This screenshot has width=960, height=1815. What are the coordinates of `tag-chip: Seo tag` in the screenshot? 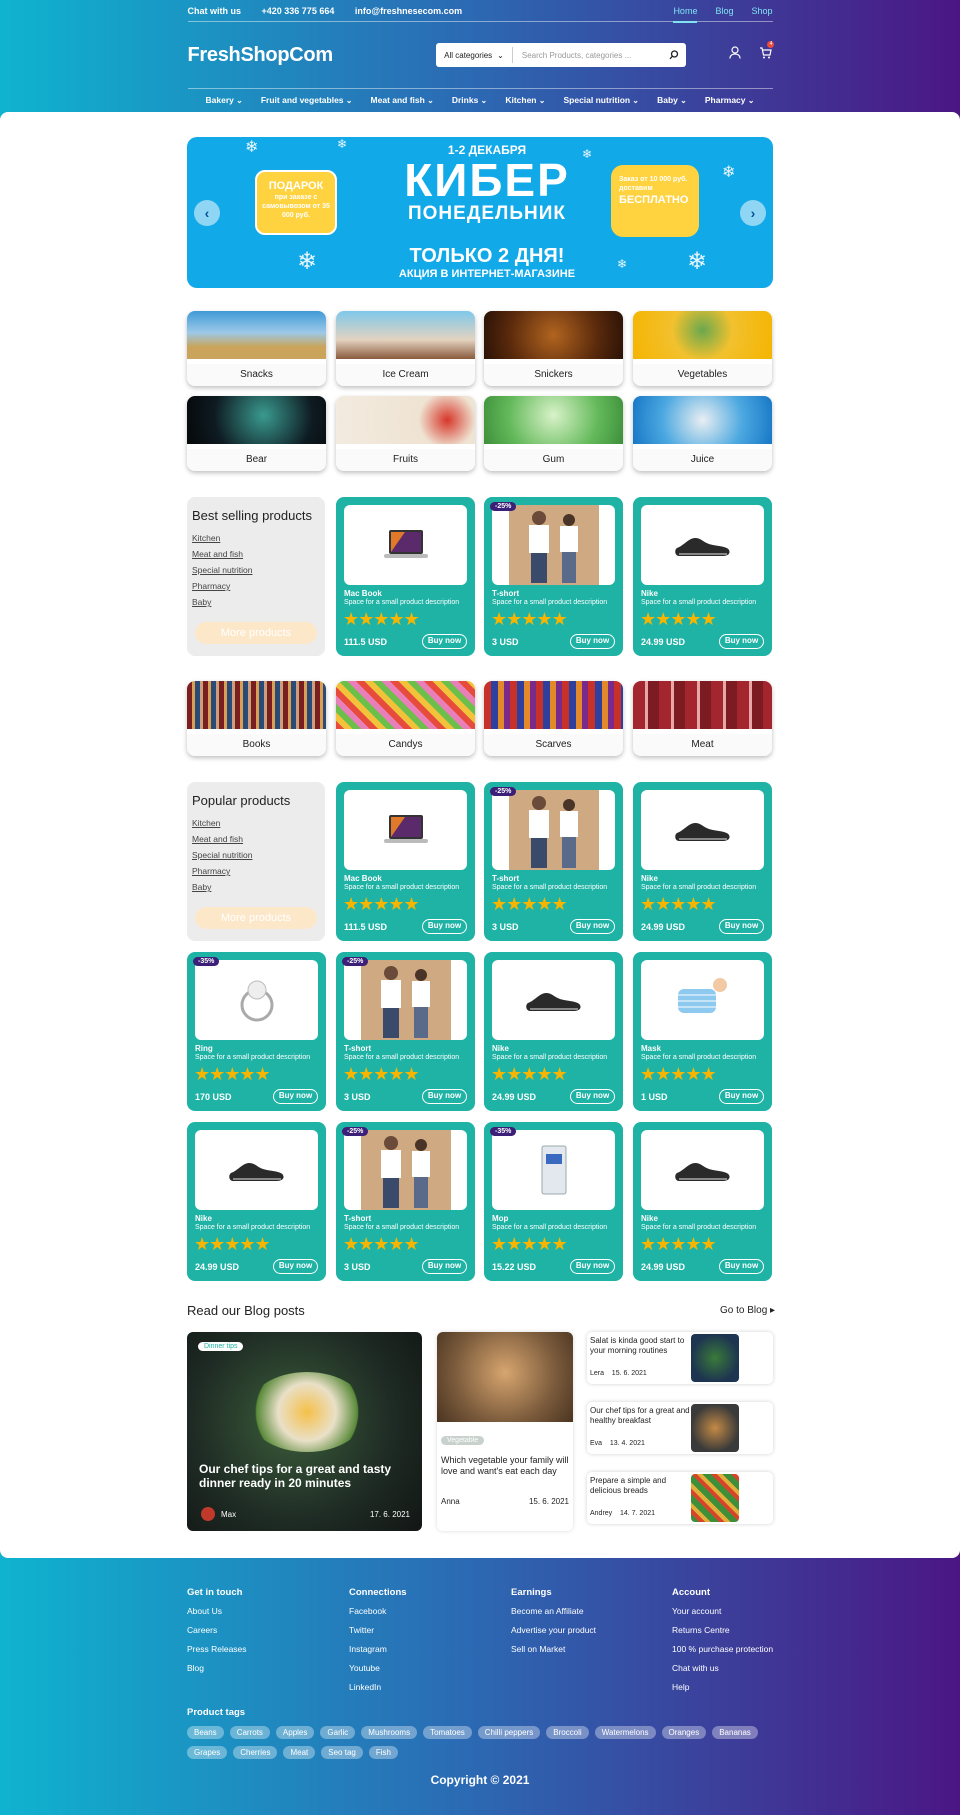 It's located at (342, 1752).